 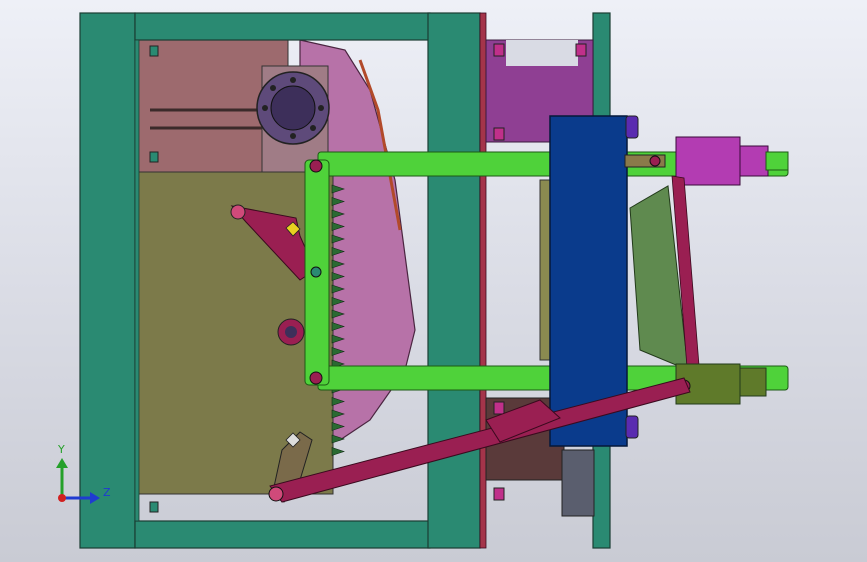 What do you see at coordinates (282, 26) in the screenshot?
I see `frame-top-rail` at bounding box center [282, 26].